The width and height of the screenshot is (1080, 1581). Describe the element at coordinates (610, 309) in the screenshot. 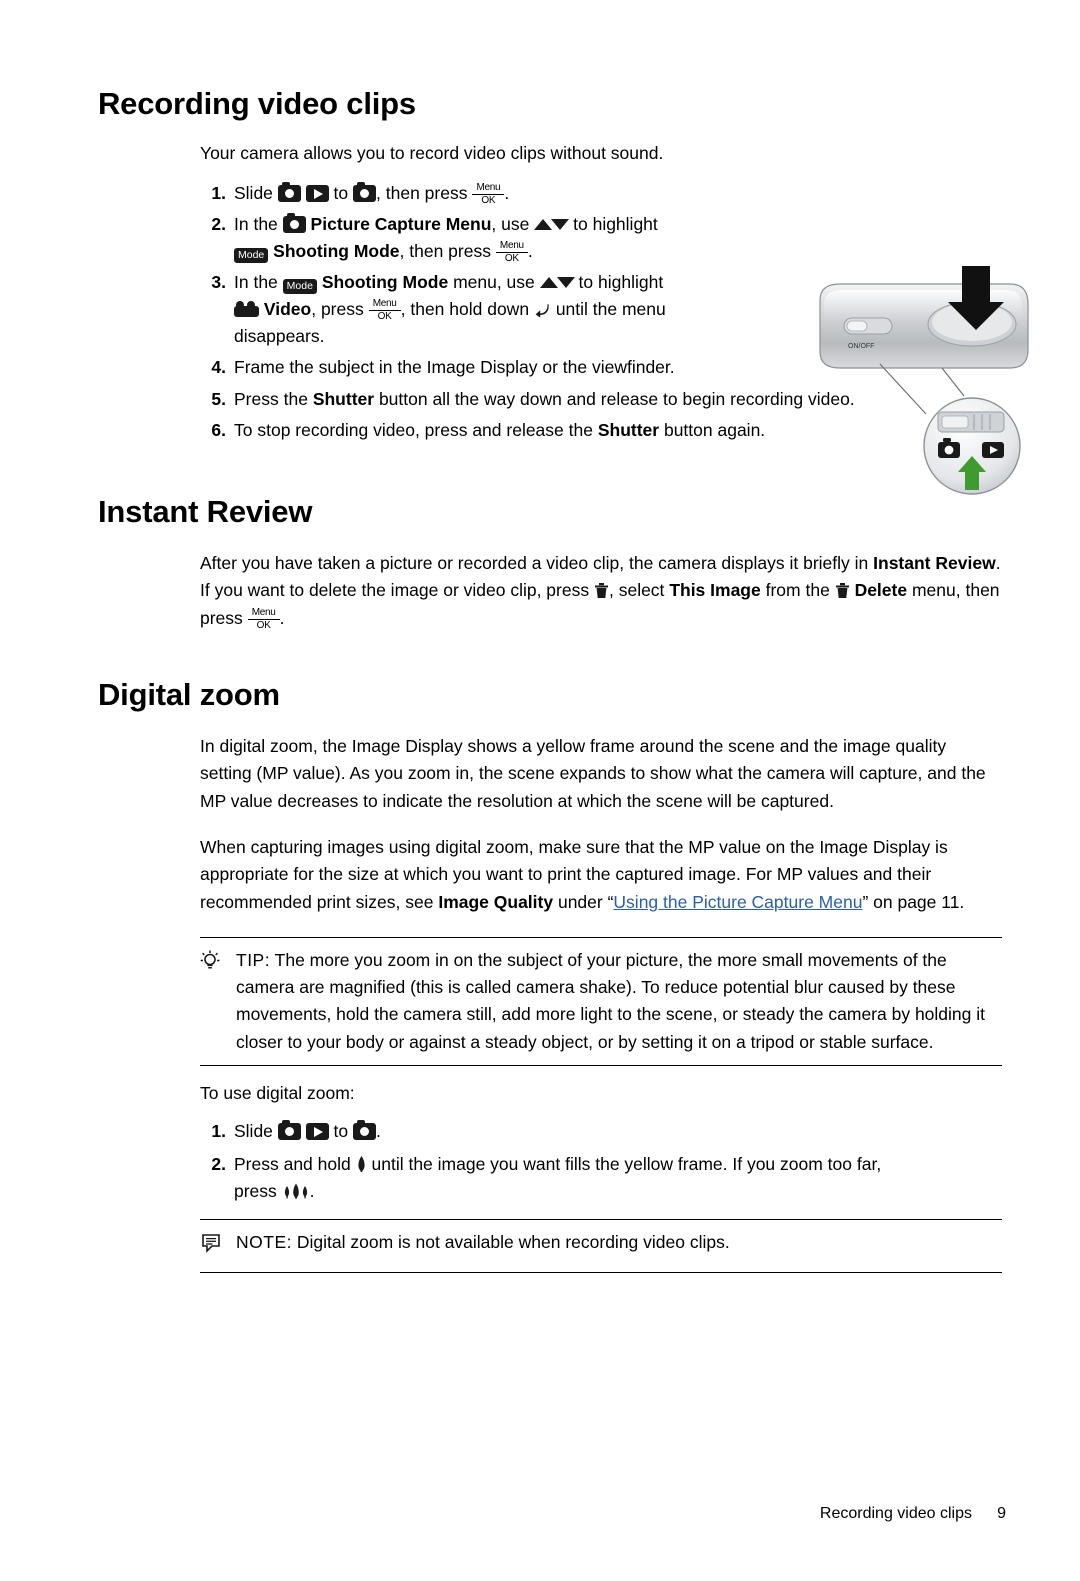

I see `step3-until-menu: until the menu` at that location.